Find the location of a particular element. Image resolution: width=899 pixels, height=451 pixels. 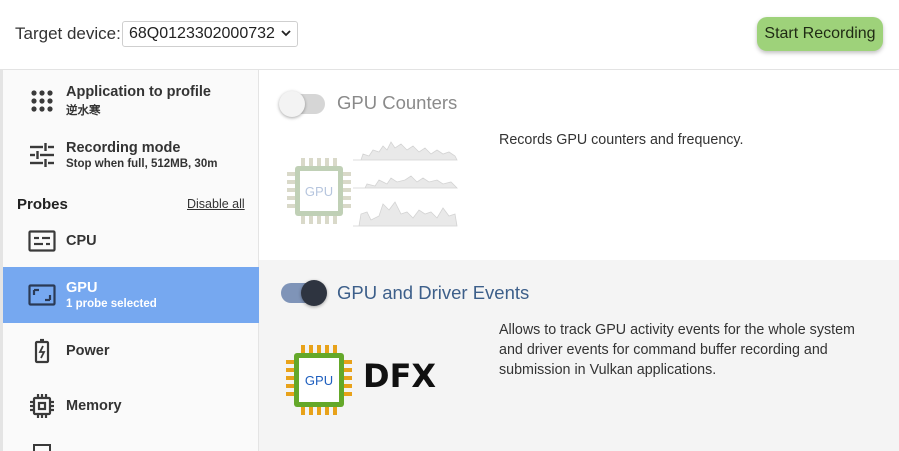

memory-chip-icon is located at coordinates (42, 406).